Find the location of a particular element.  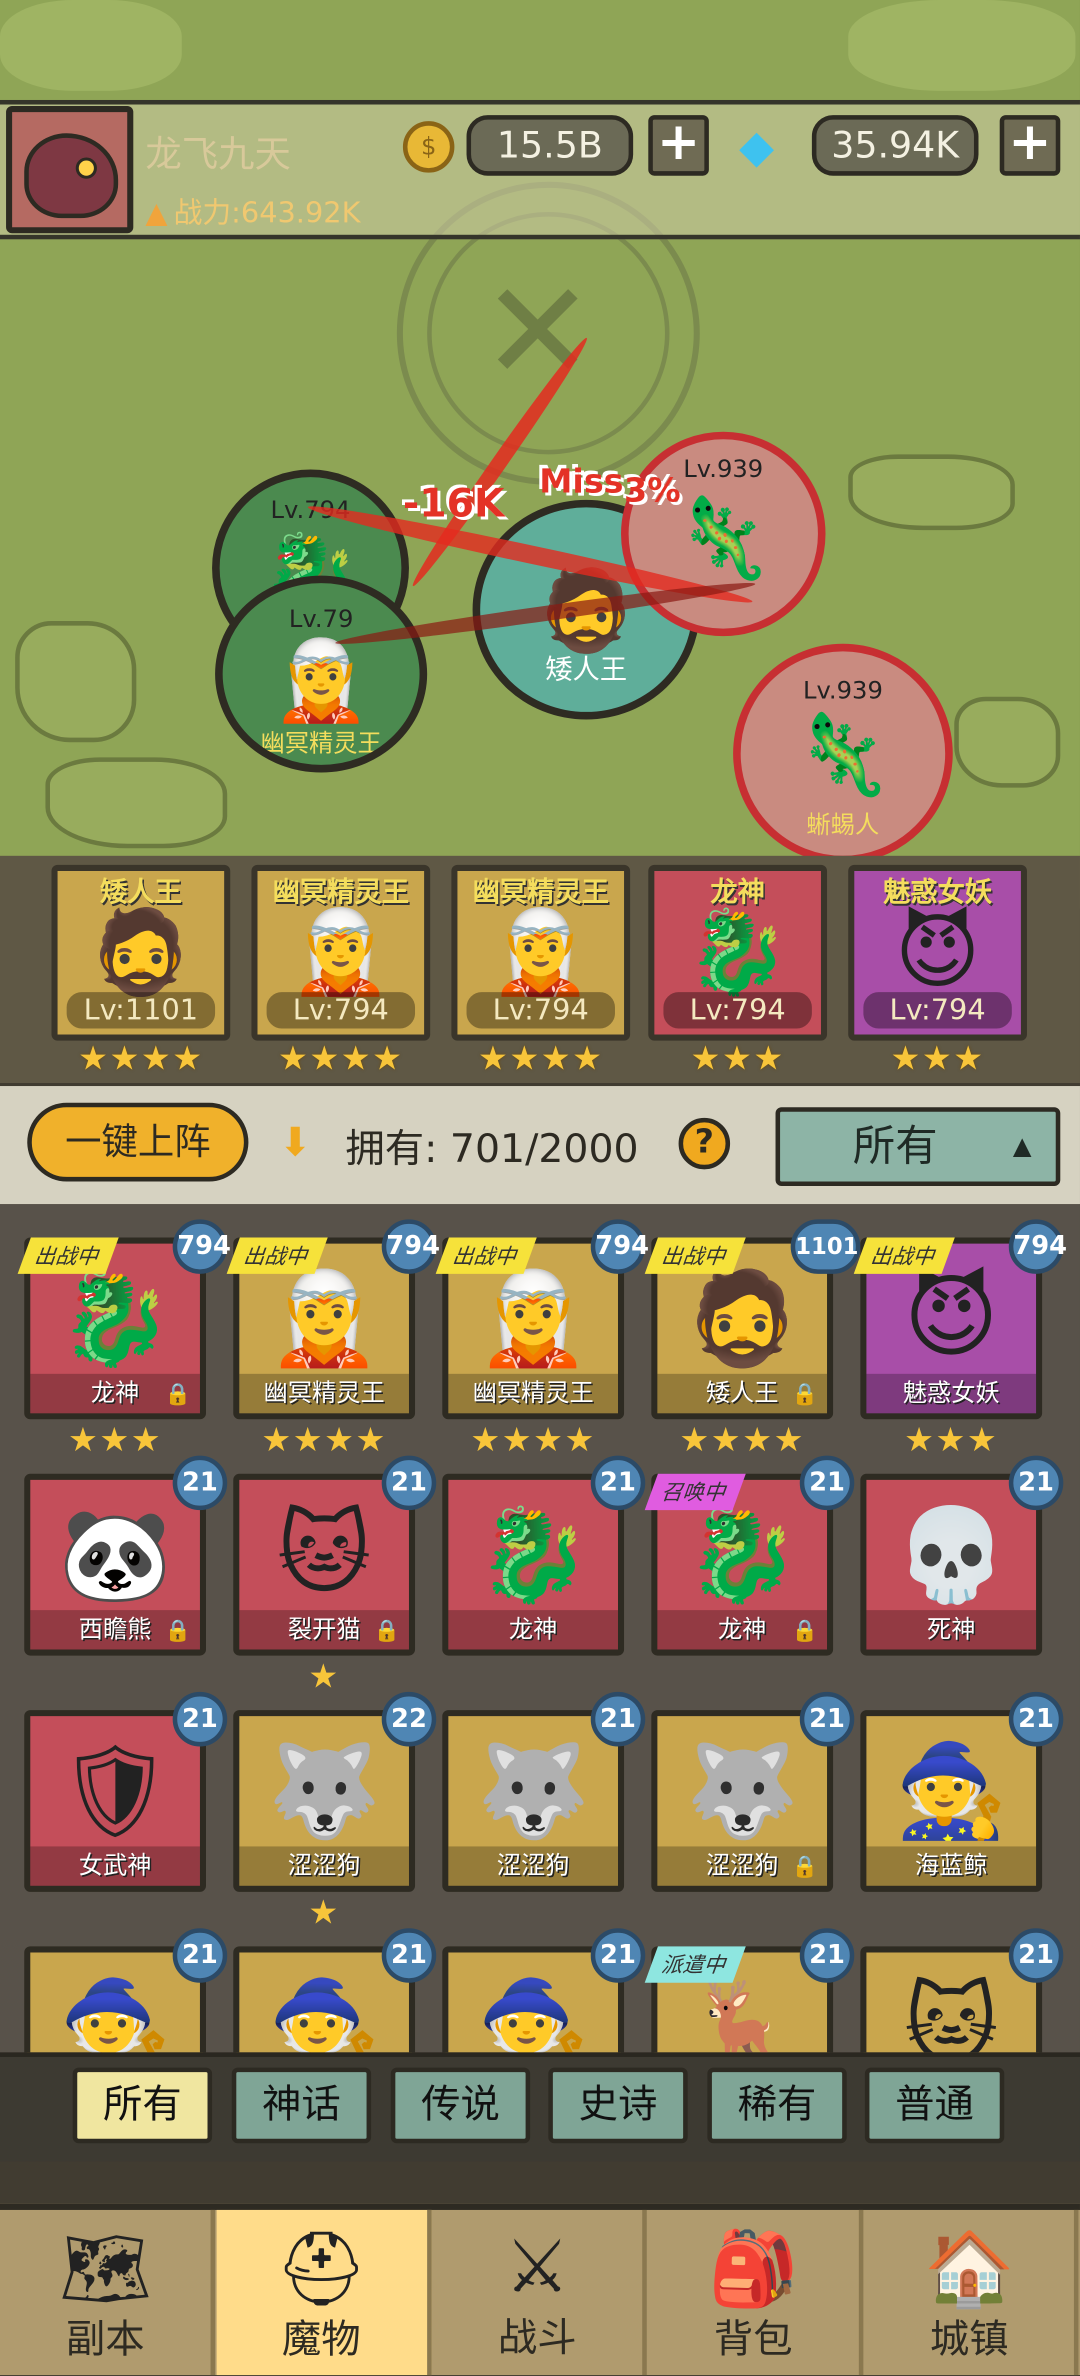

team-slot-figure: 🐉 is located at coordinates (737, 952).